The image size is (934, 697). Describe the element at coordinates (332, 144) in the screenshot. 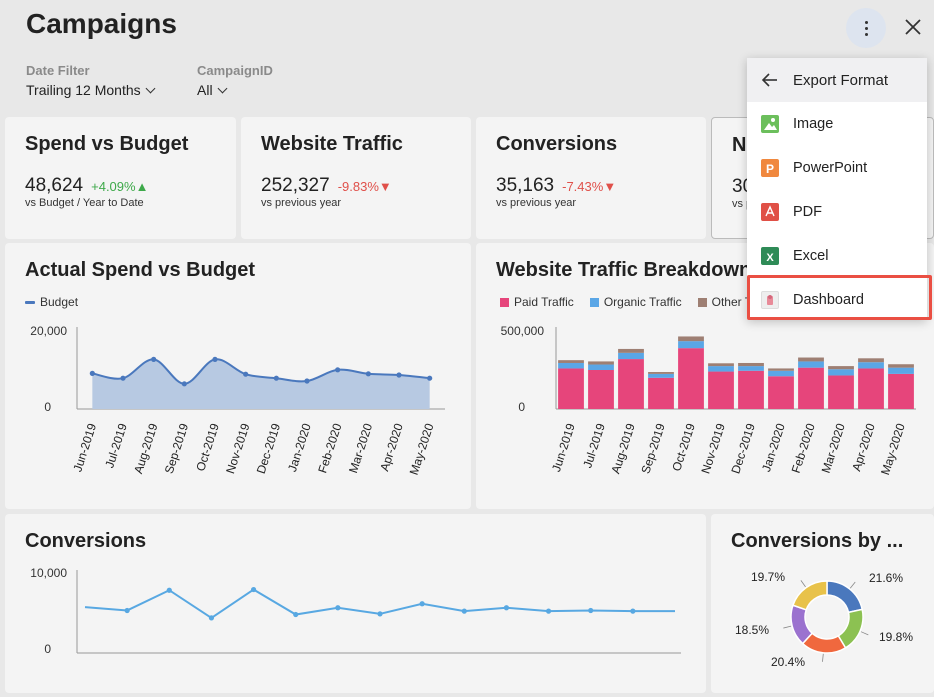

I see `kpi-title: Website Traffic` at that location.